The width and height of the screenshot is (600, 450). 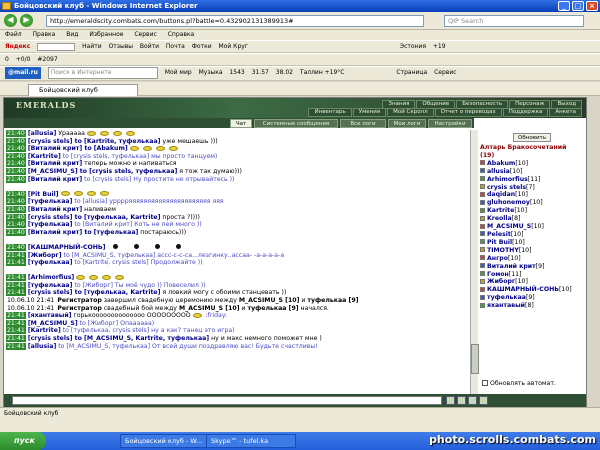 What do you see at coordinates (509, 226) in the screenshot?
I see `user-name: M_ACSIMU_S` at bounding box center [509, 226].